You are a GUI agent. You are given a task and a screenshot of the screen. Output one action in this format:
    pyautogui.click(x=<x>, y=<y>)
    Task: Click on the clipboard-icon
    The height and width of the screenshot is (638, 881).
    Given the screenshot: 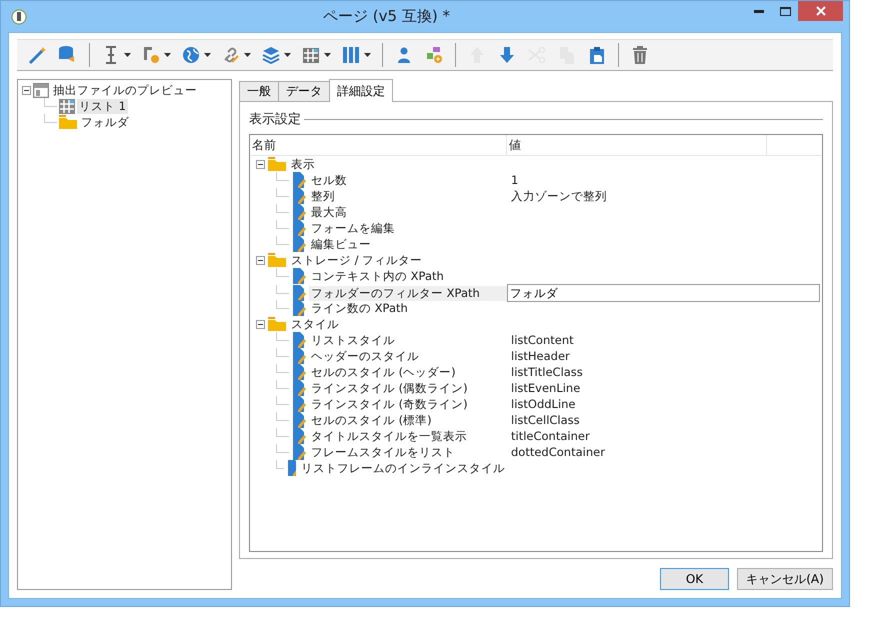 What is the action you would take?
    pyautogui.click(x=597, y=55)
    